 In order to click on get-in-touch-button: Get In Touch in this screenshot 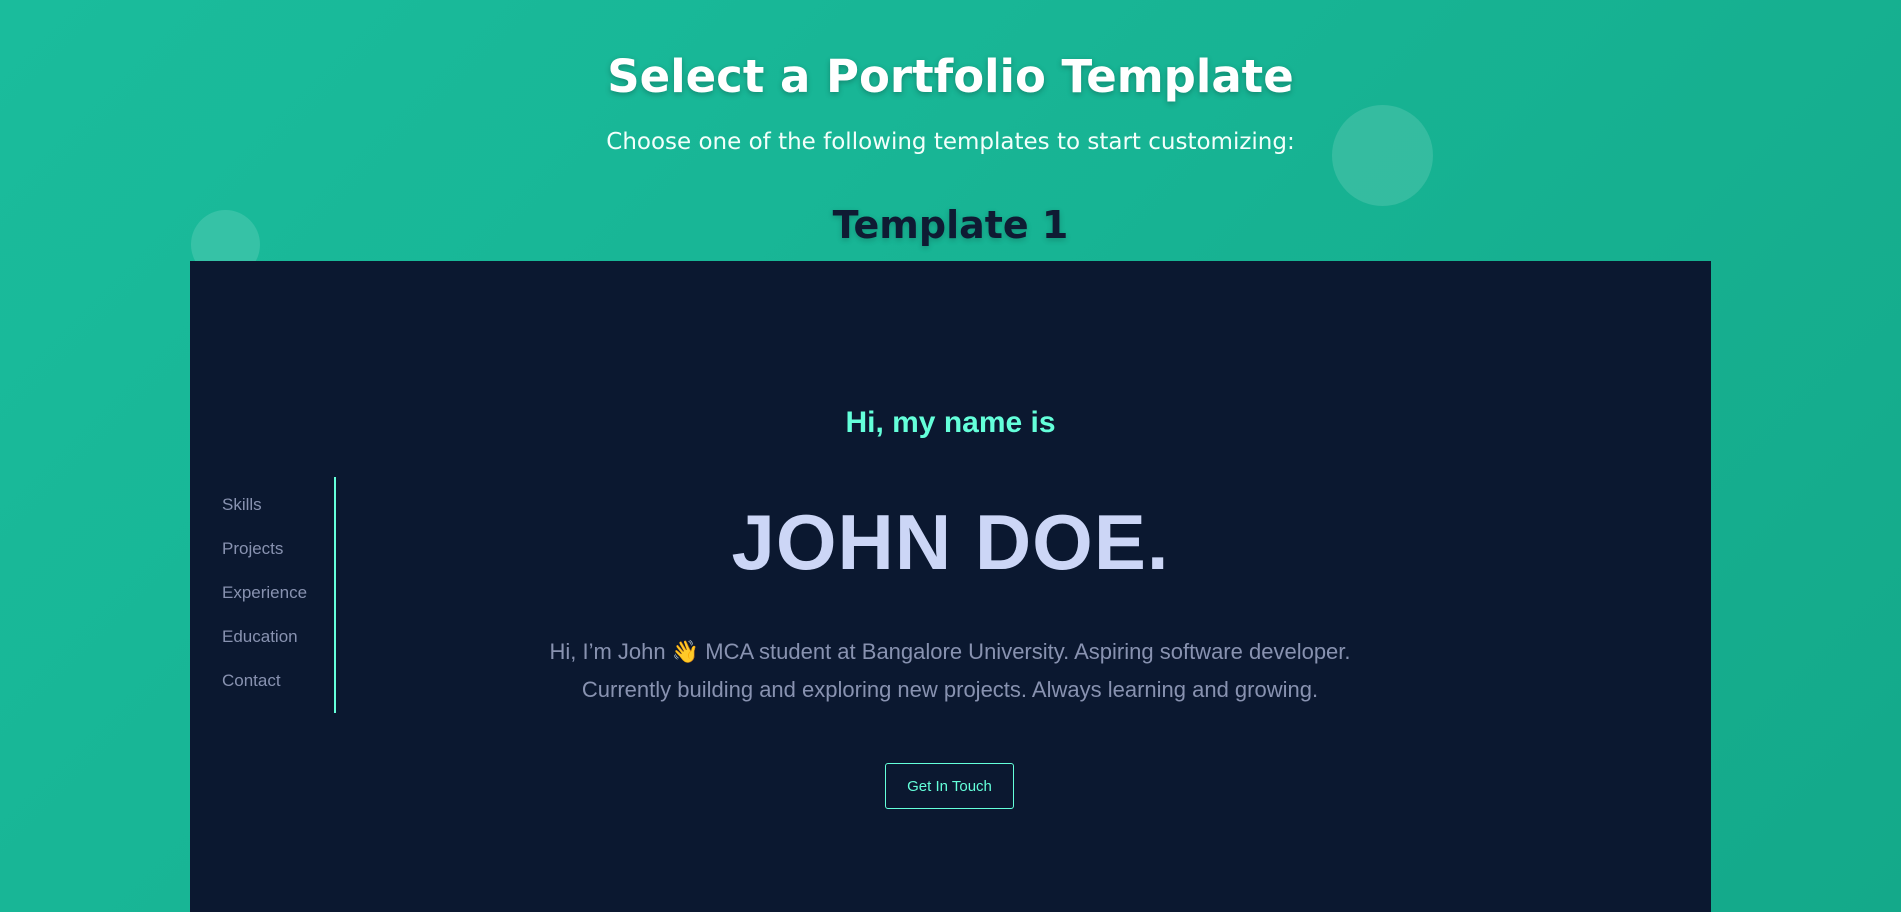, I will do `click(949, 786)`.